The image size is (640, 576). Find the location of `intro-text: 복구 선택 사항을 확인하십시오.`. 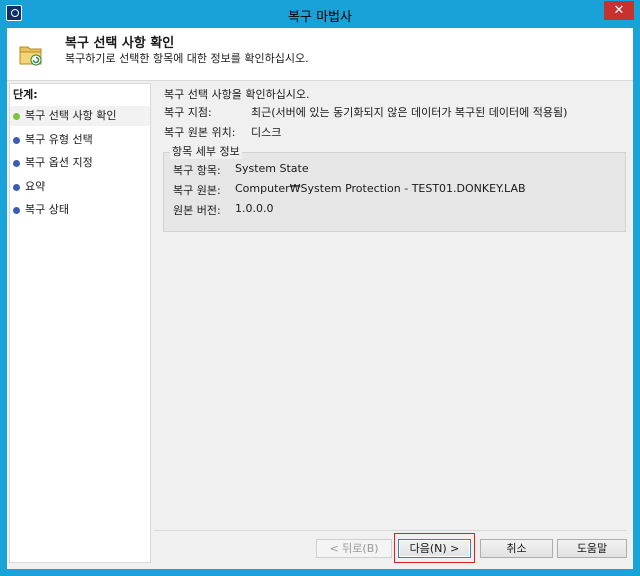

intro-text: 복구 선택 사항을 확인하십시오. is located at coordinates (237, 94).